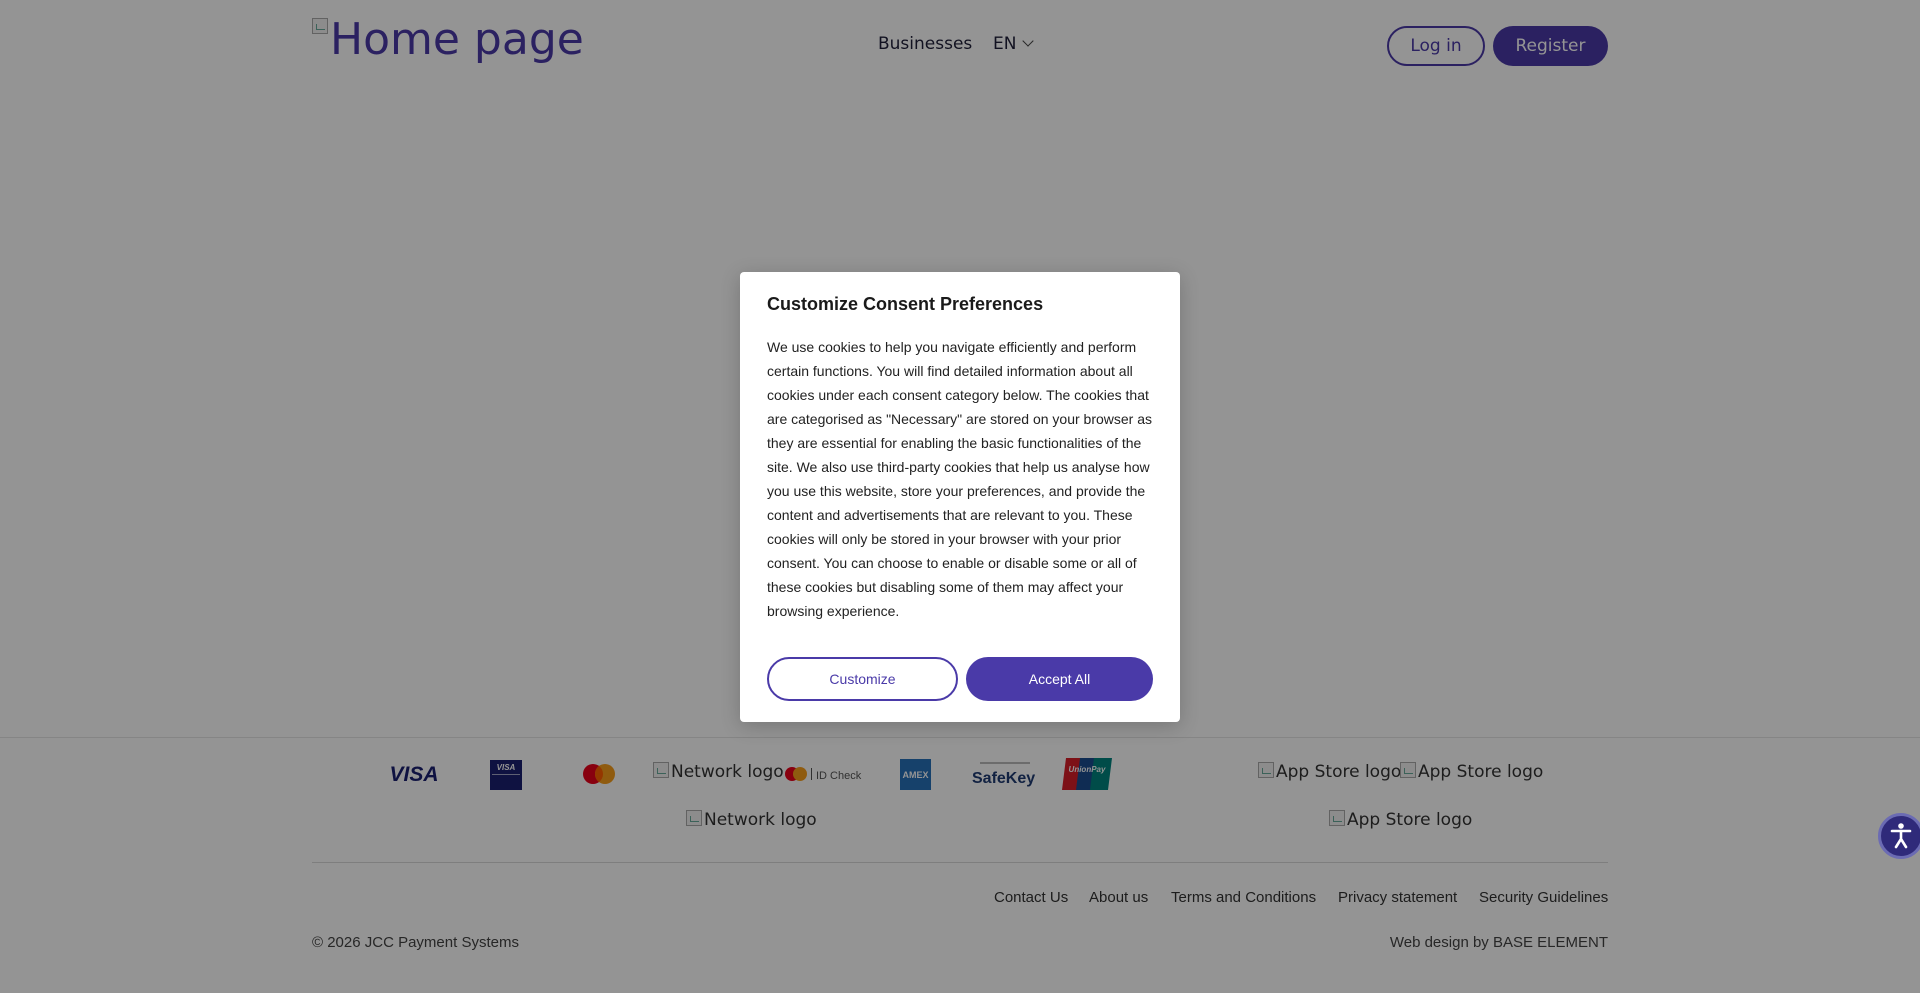  Describe the element at coordinates (1059, 679) in the screenshot. I see `accept-all-button: Accept All` at that location.